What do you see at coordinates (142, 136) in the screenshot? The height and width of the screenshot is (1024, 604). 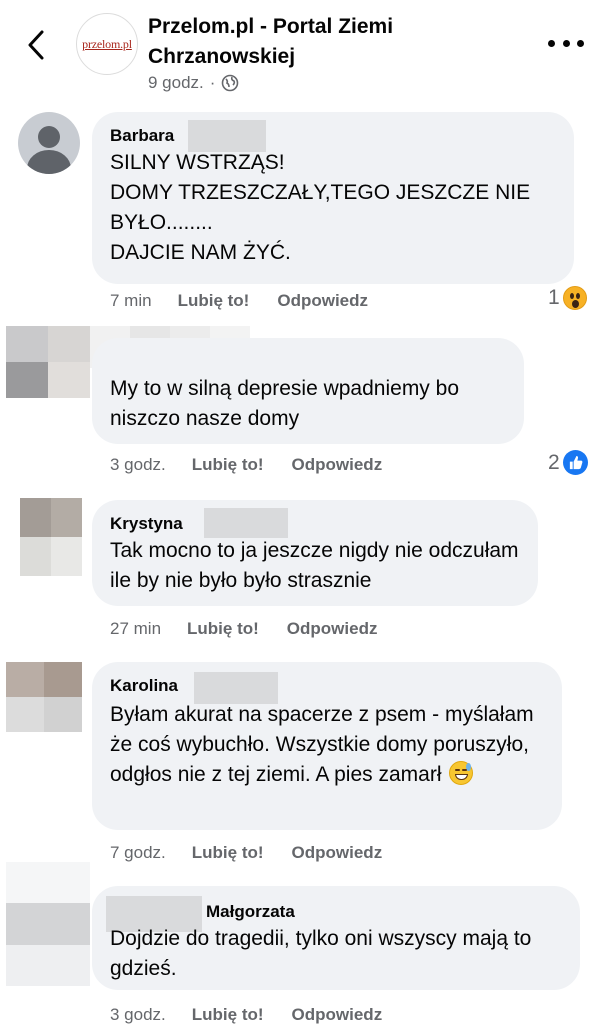 I see `comment-author: Barbara` at bounding box center [142, 136].